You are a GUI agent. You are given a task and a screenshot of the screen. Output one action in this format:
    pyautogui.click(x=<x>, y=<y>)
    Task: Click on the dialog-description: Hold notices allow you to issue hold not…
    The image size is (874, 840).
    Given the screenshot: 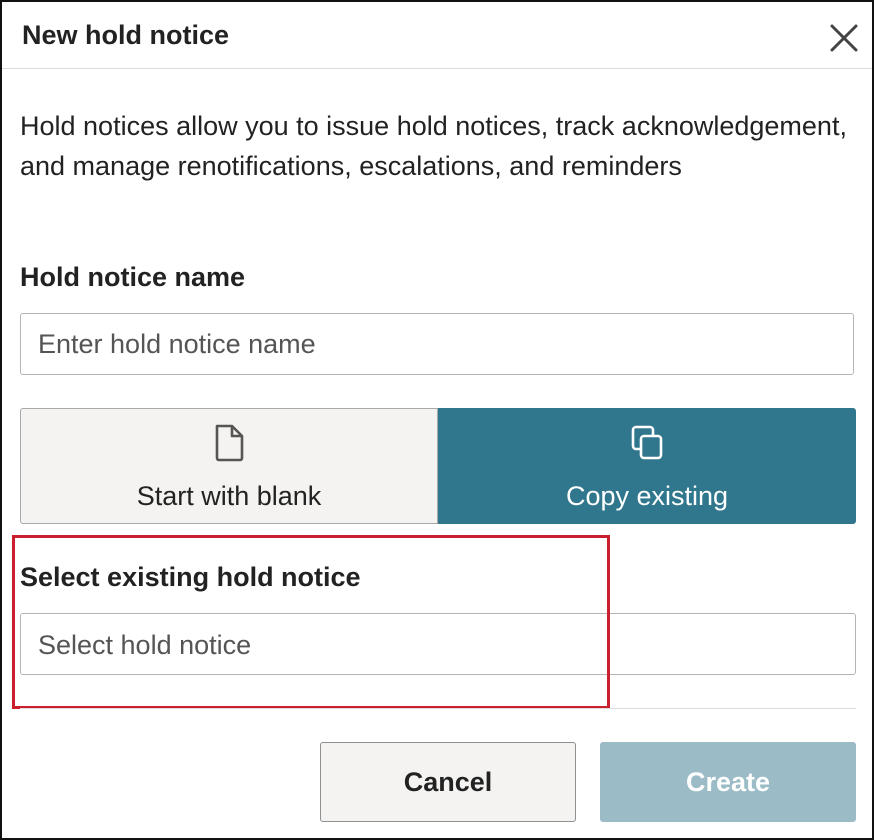 What is the action you would take?
    pyautogui.click(x=433, y=146)
    